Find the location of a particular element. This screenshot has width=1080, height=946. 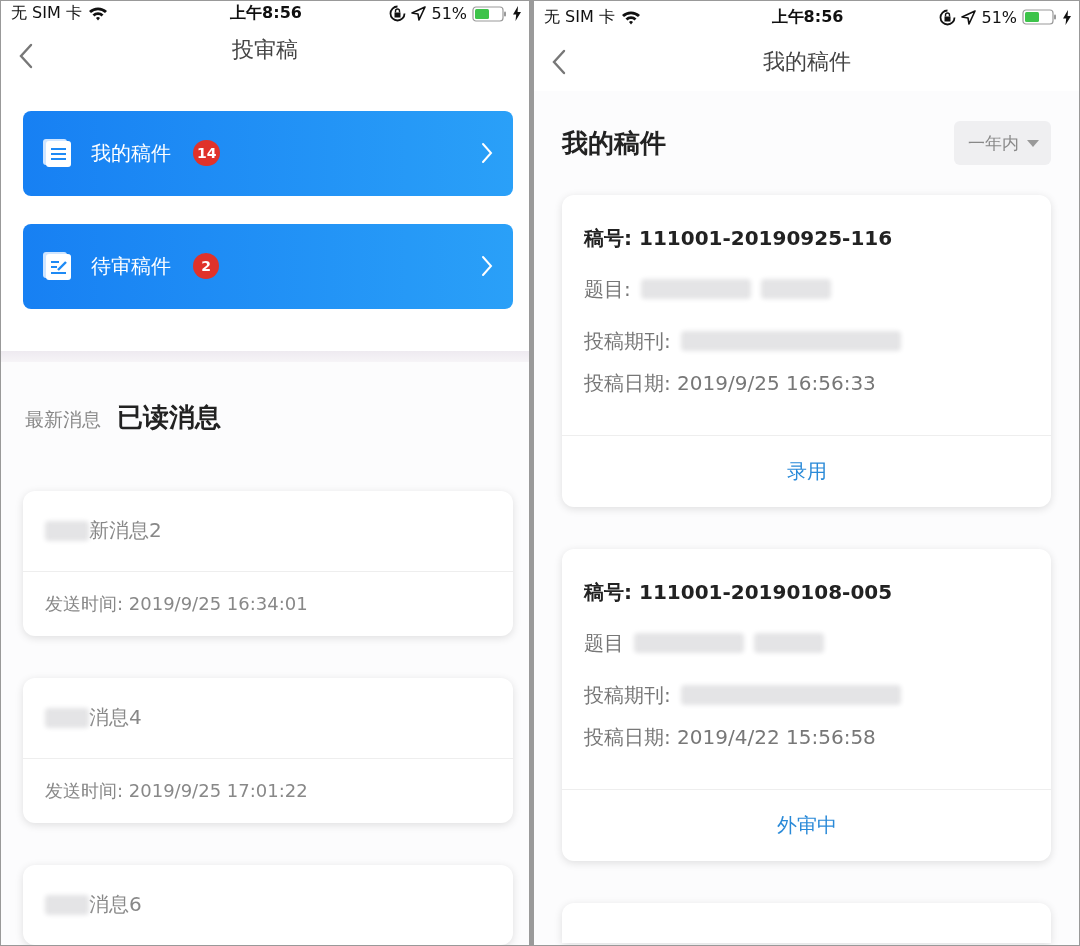

message-card: 消息4 发送时间: 2019/9/25 17:01:22 is located at coordinates (268, 750).